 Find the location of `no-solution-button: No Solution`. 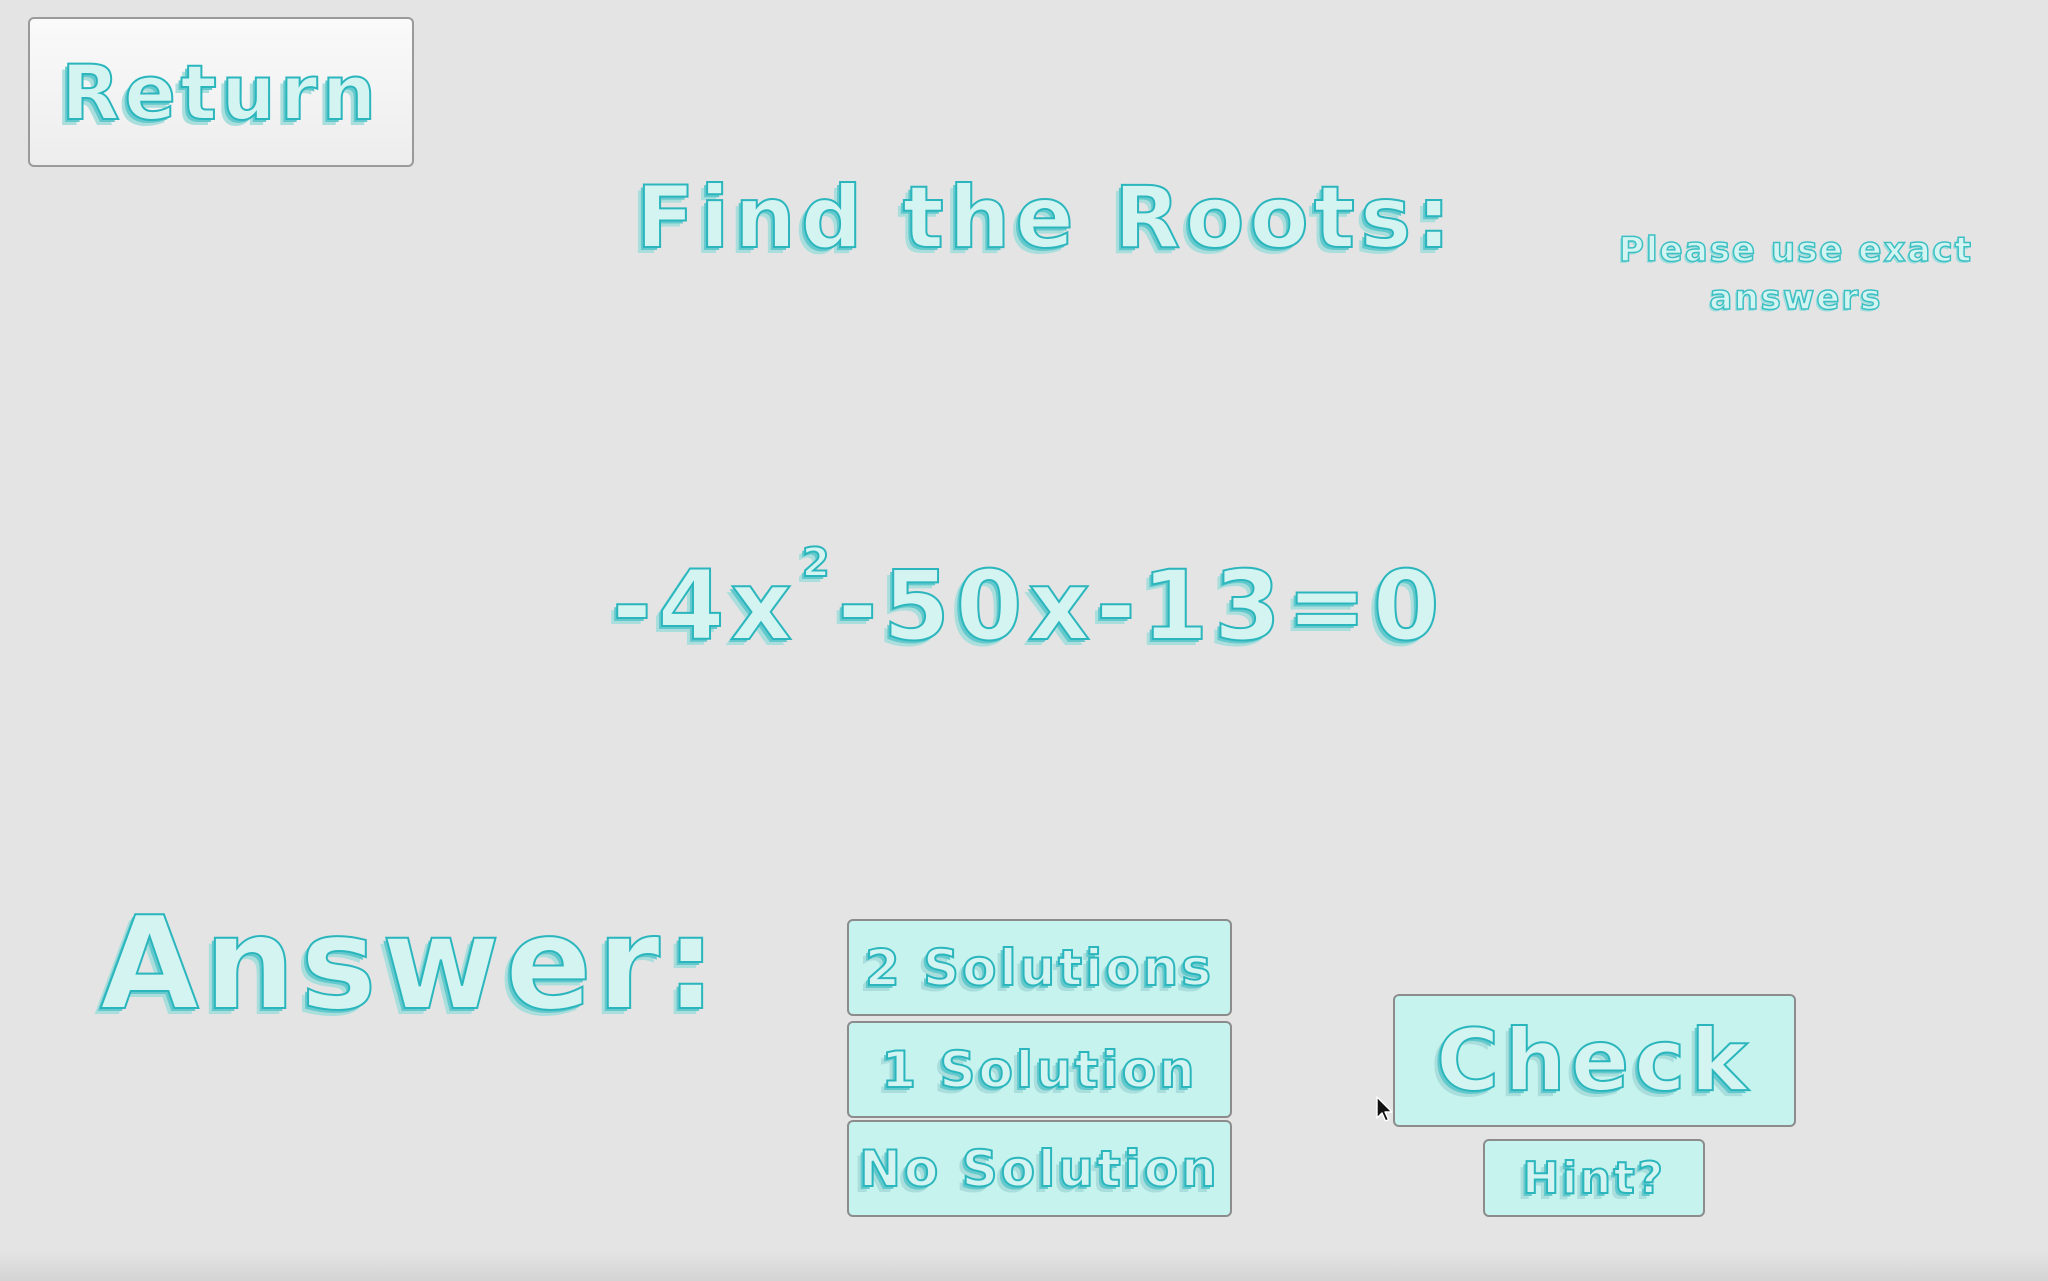

no-solution-button: No Solution is located at coordinates (1039, 1168).